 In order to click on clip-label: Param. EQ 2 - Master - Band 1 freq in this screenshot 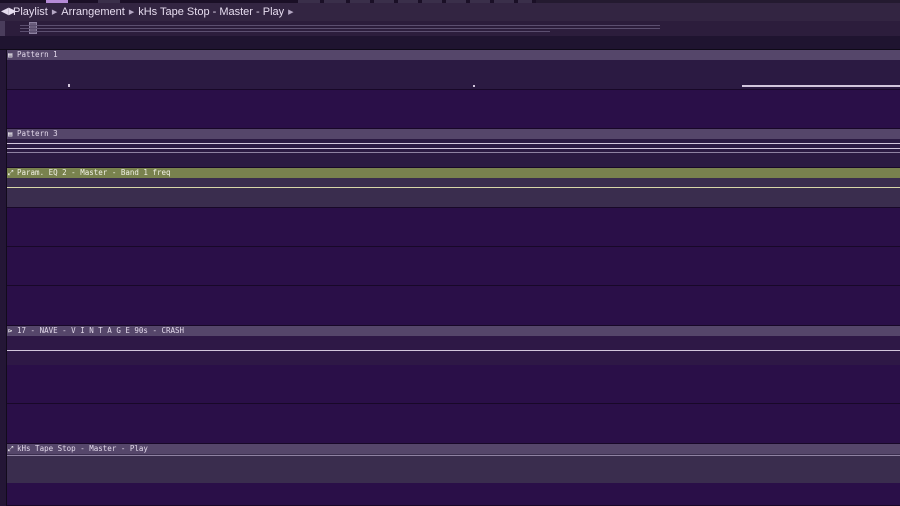, I will do `click(94, 172)`.